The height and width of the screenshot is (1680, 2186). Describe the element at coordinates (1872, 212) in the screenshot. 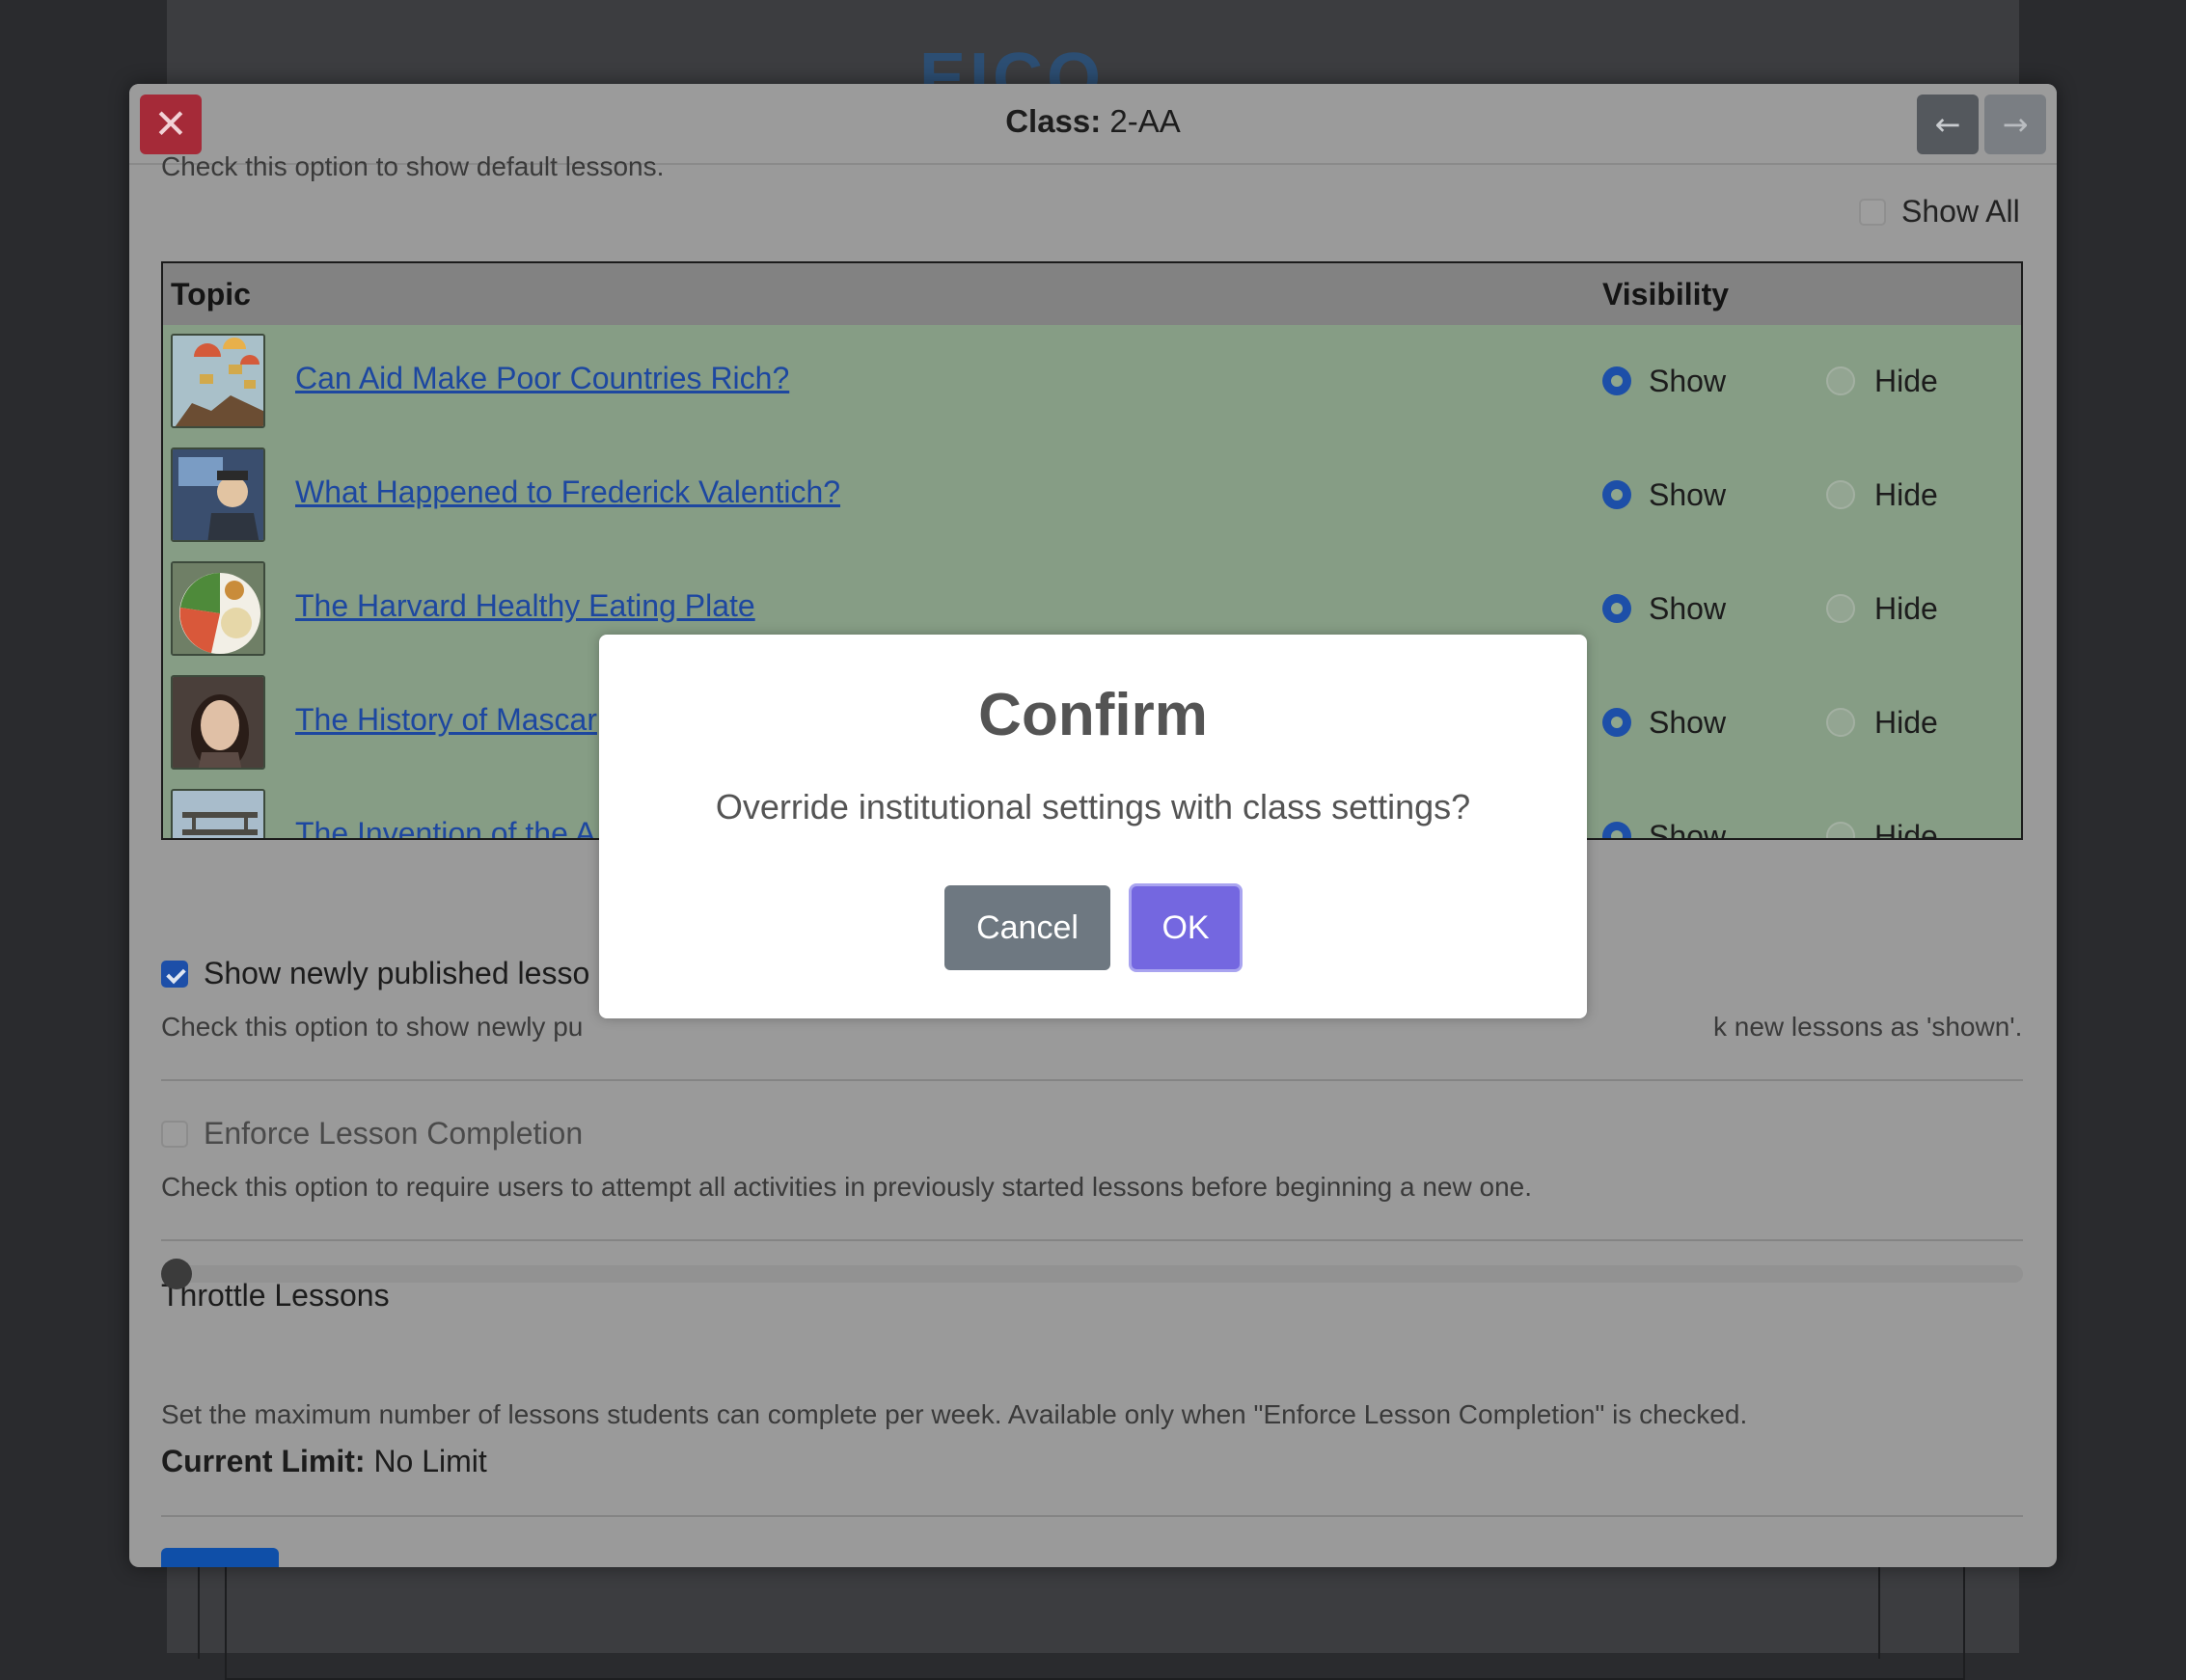

I see `show-all-checkbox` at that location.